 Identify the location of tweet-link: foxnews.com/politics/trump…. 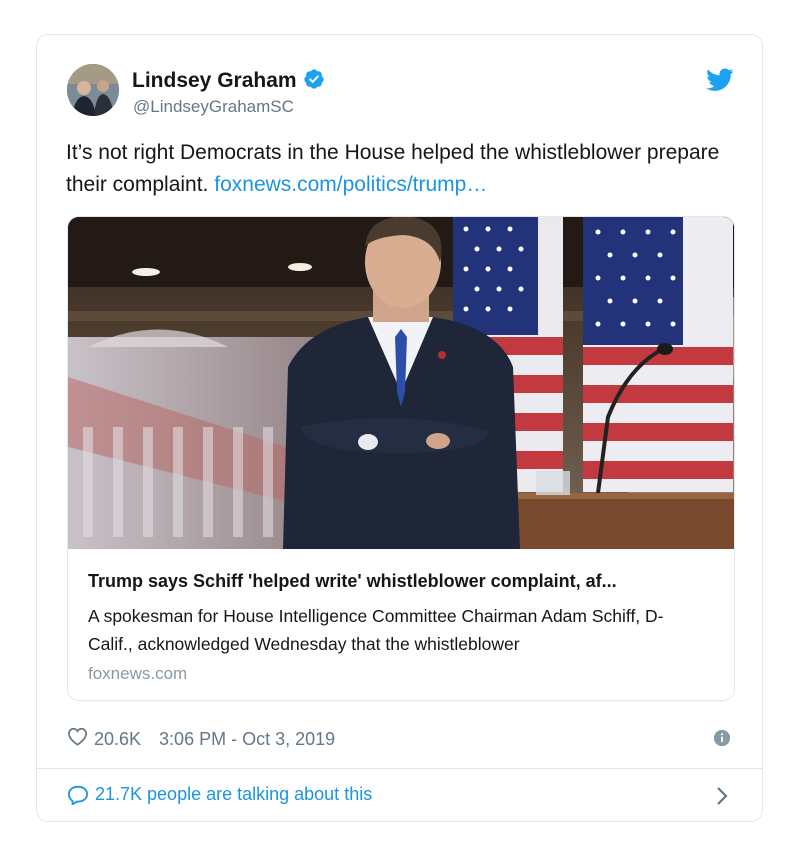
(350, 184).